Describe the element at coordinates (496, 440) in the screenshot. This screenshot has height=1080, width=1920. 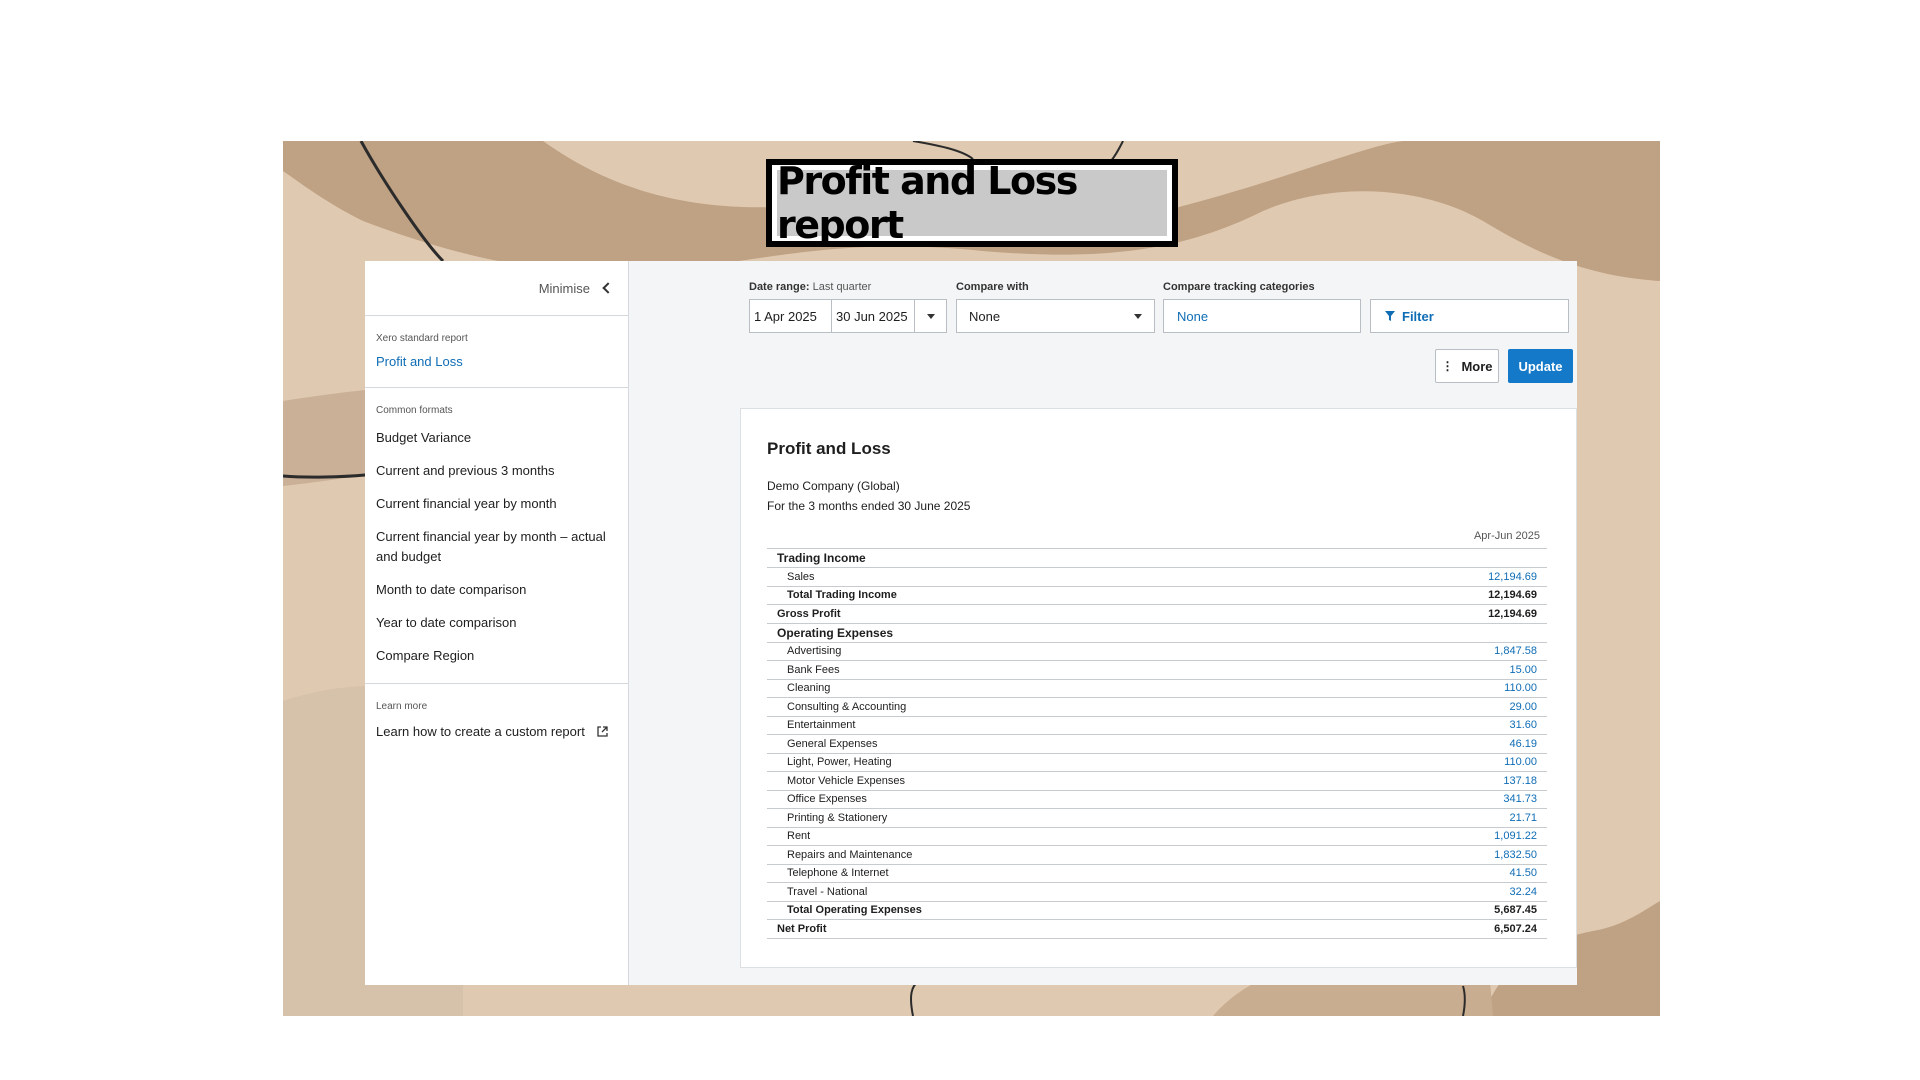
I see `format-item-budget-variance: Budget Variance` at that location.